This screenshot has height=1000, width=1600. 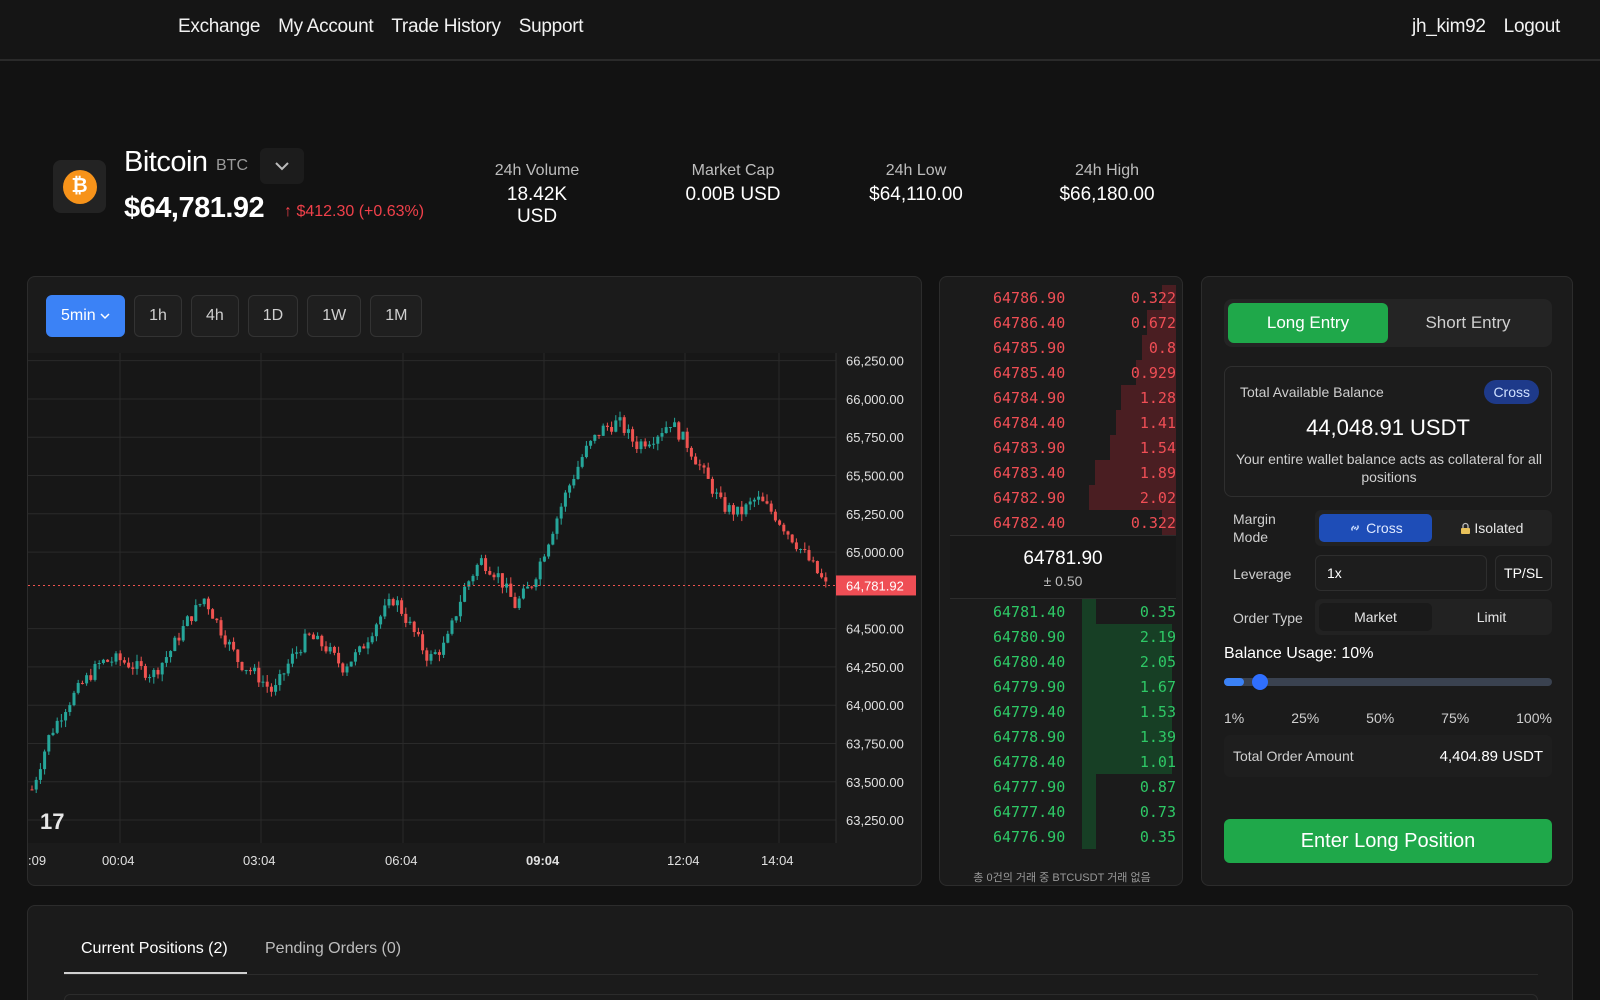 What do you see at coordinates (158, 316) in the screenshot?
I see `tf-1h-button: 1h` at bounding box center [158, 316].